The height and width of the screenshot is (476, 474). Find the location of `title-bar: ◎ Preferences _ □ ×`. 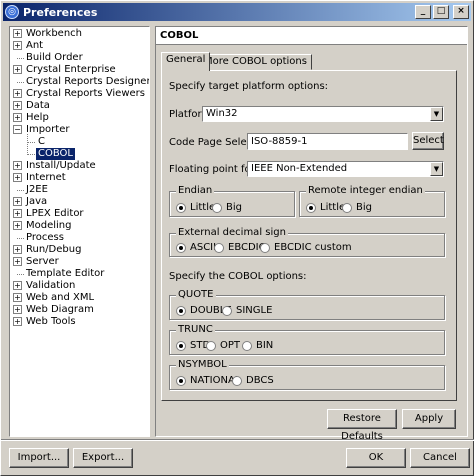

title-bar: ◎ Preferences _ □ × is located at coordinates (237, 12).